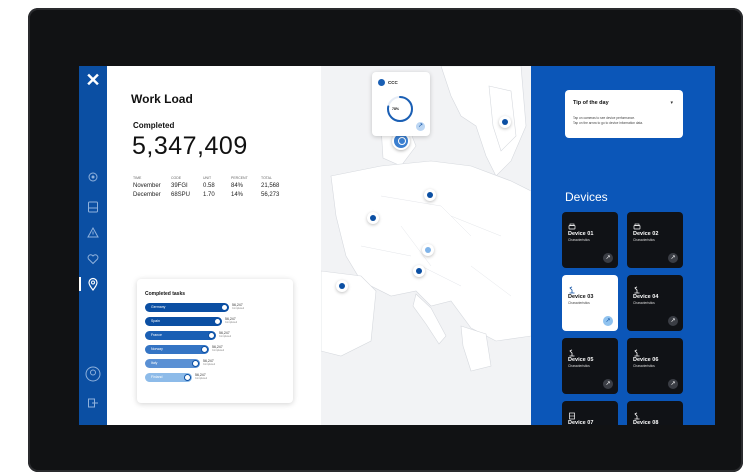 The image size is (749, 474). Describe the element at coordinates (93, 403) in the screenshot. I see `logout-icon` at that location.